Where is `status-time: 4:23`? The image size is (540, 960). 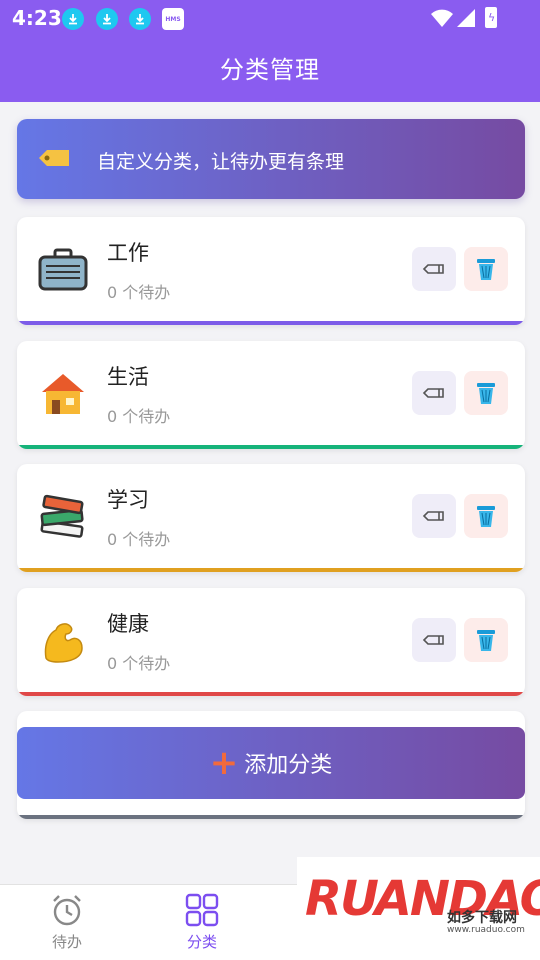
status-time: 4:23 is located at coordinates (37, 18).